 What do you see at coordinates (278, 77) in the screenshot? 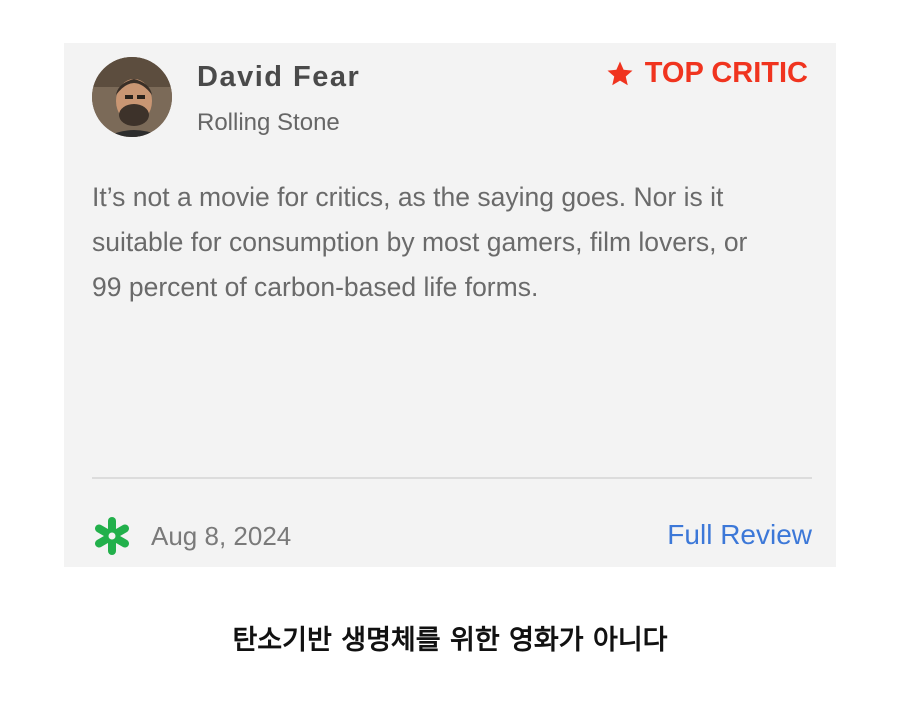
I see `critic-name: David Fear` at bounding box center [278, 77].